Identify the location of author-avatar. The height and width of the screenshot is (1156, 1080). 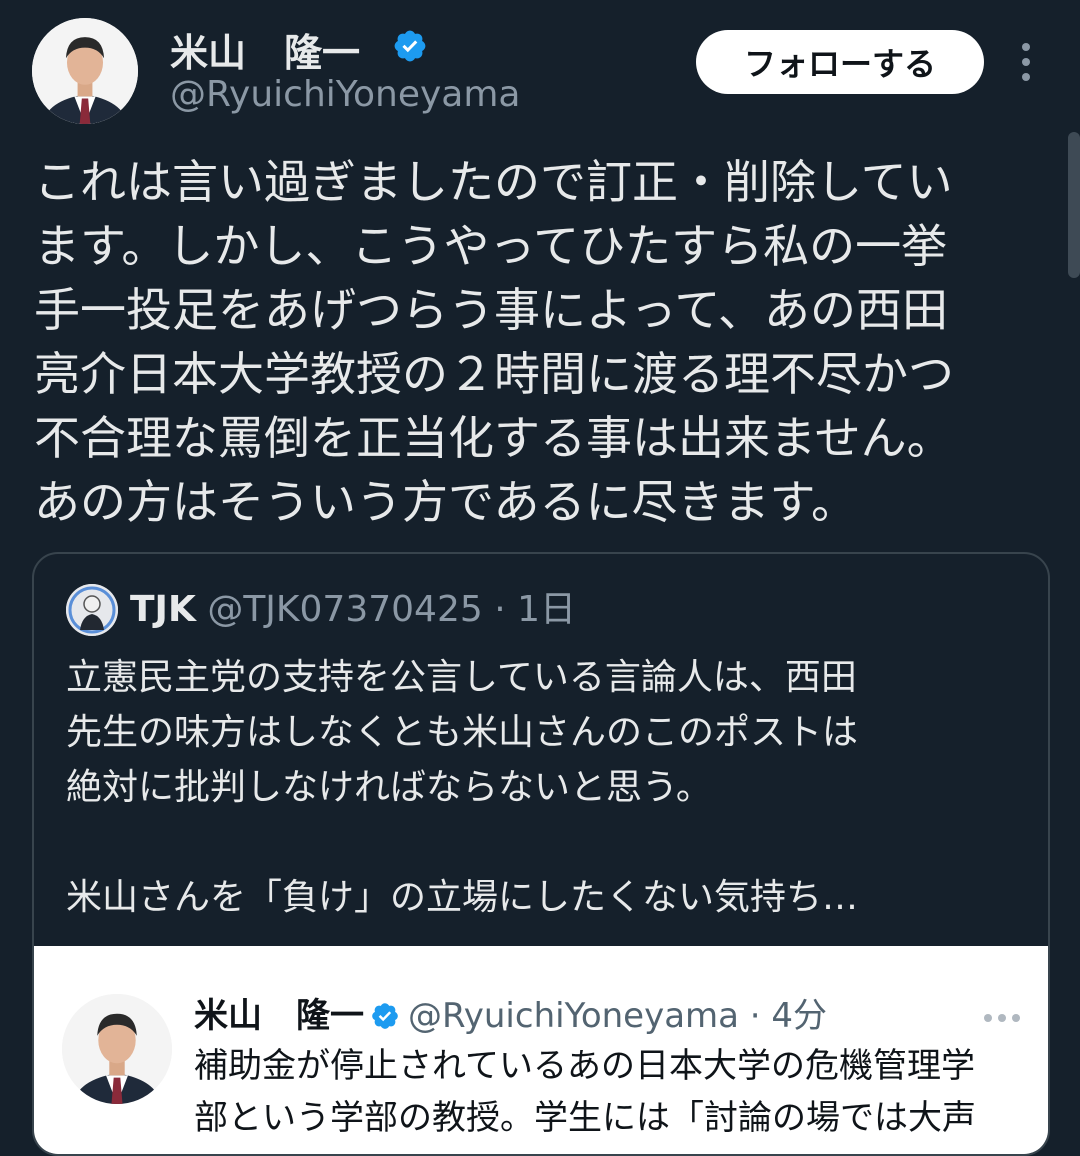
(85, 71).